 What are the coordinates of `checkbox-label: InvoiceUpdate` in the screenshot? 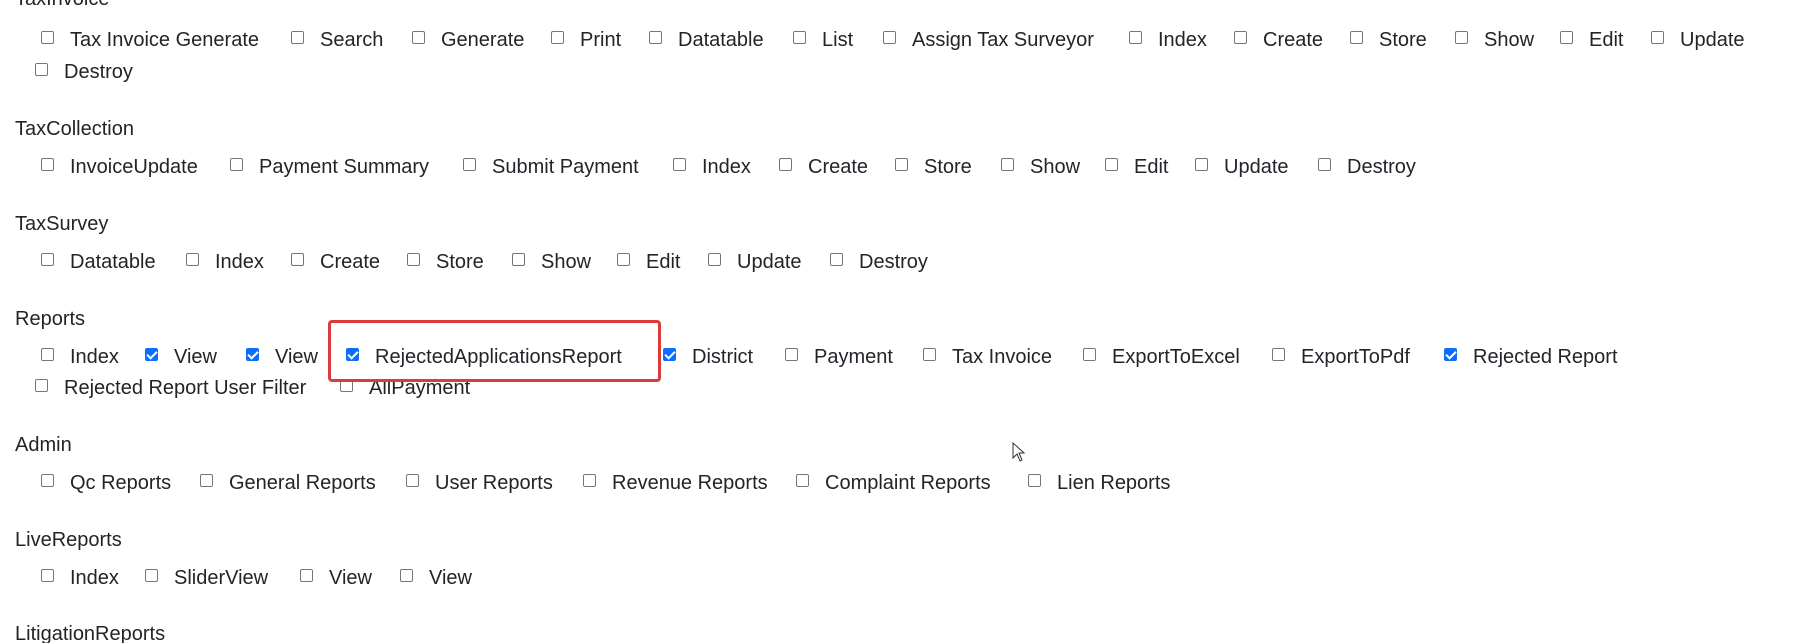 It's located at (134, 167).